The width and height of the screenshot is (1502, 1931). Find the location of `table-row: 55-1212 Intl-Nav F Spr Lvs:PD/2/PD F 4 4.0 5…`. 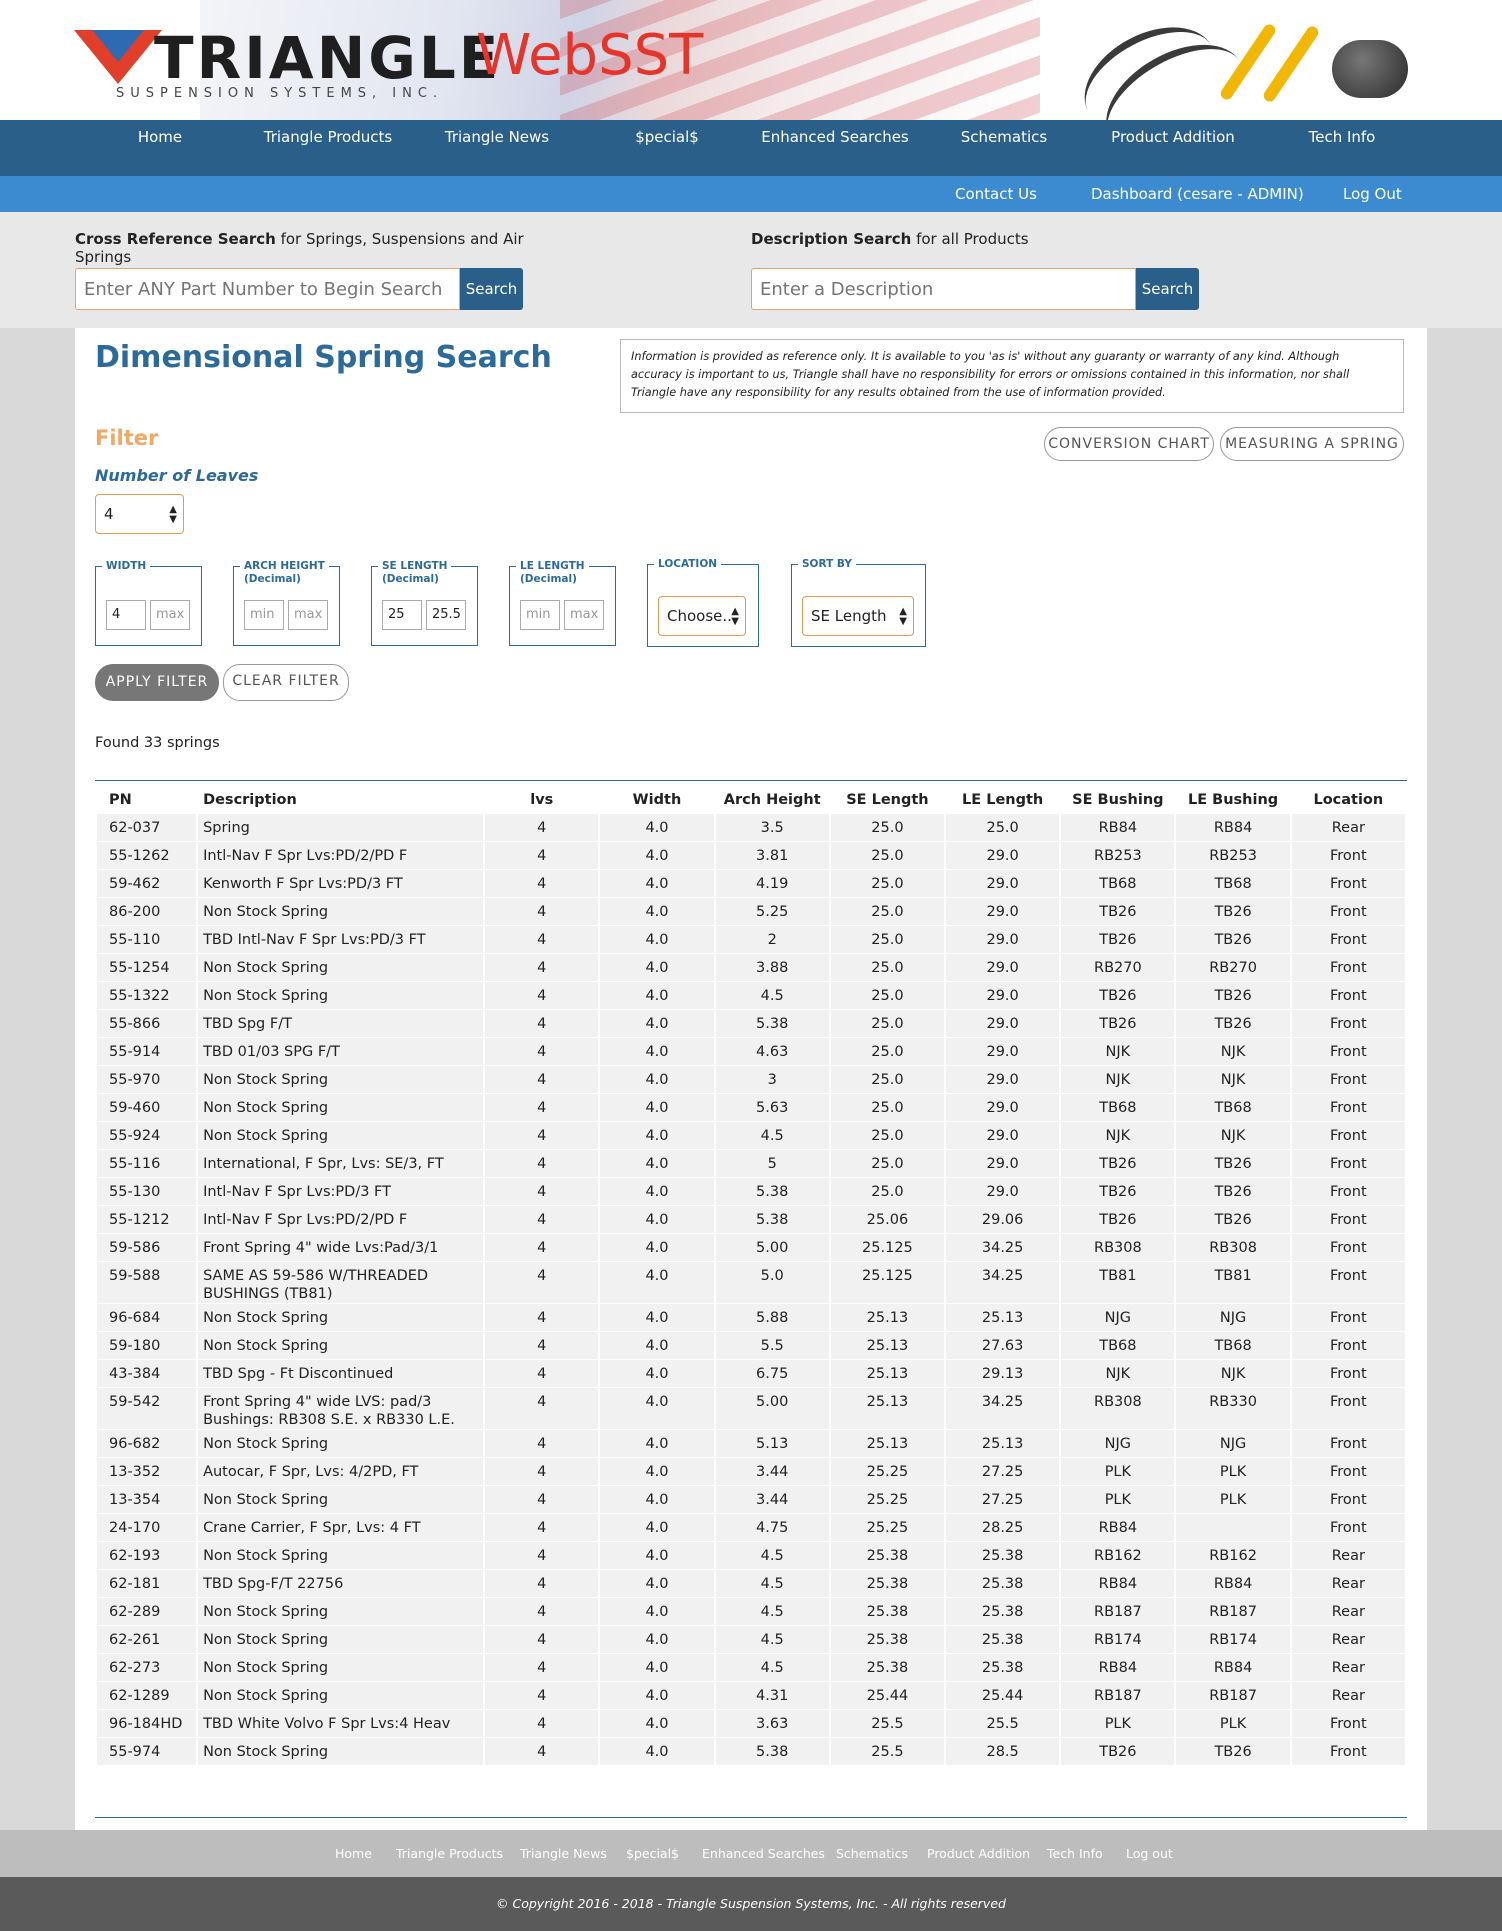

table-row: 55-1212 Intl-Nav F Spr Lvs:PD/2/PD F 4 4.0 5… is located at coordinates (751, 1220).